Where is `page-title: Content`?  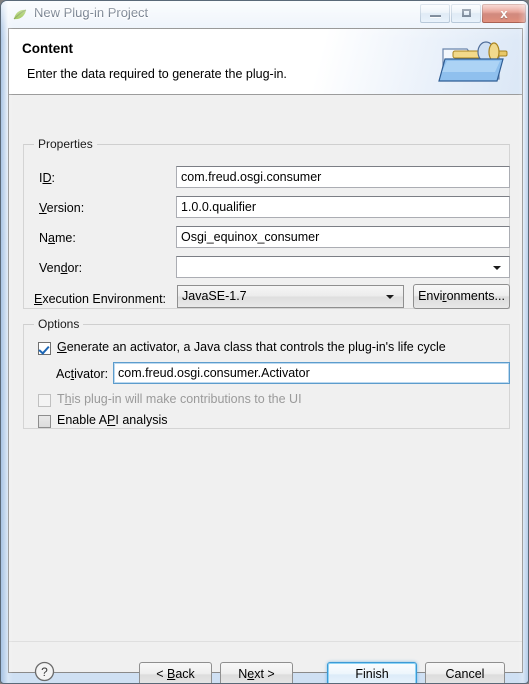 page-title: Content is located at coordinates (47, 48).